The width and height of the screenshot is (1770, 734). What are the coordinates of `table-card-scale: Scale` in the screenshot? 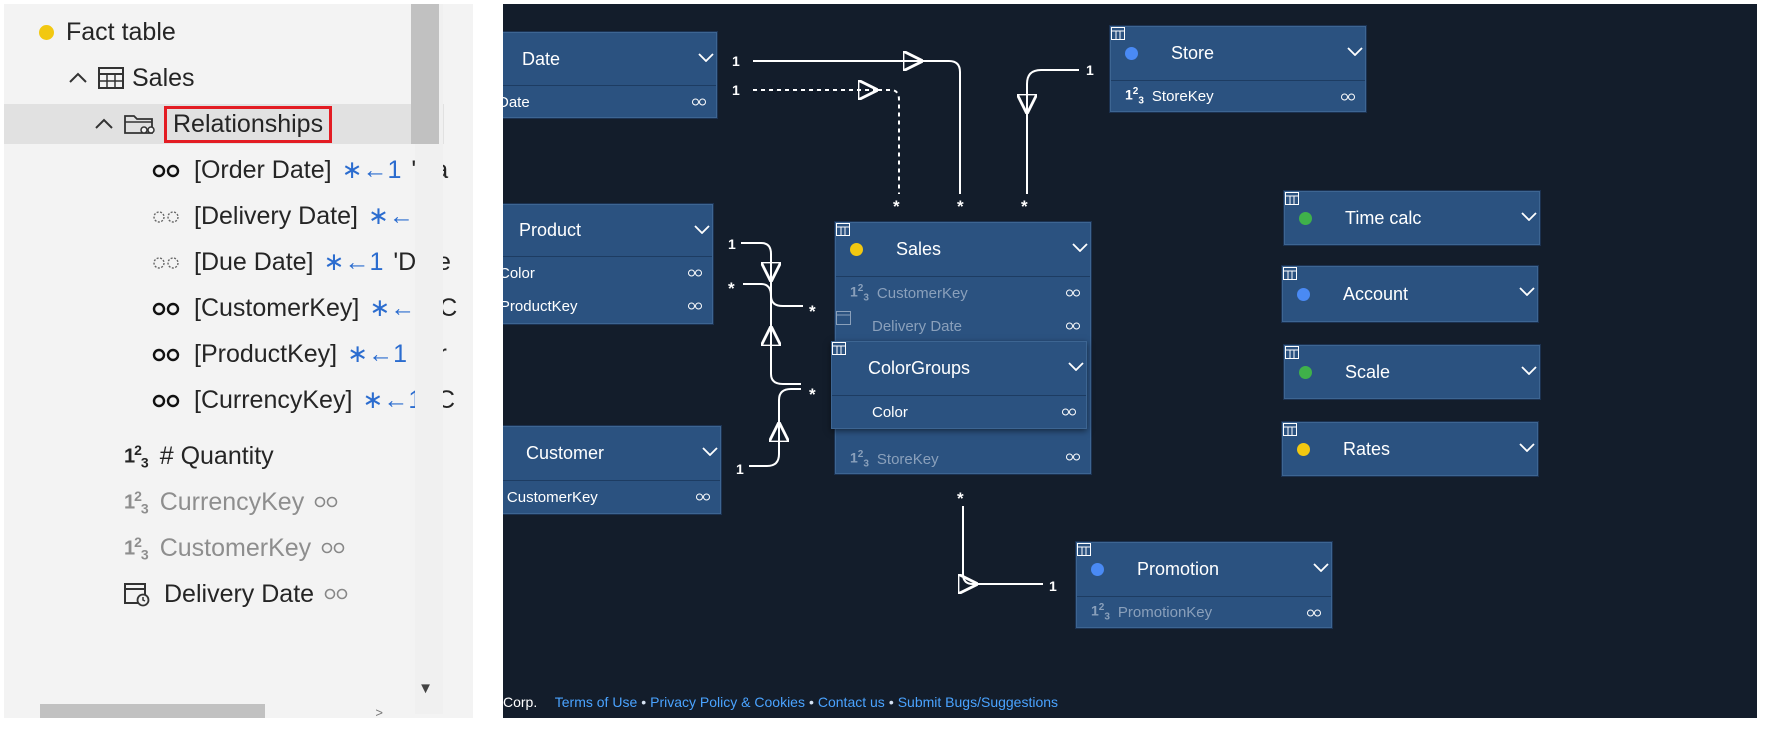 It's located at (1412, 372).